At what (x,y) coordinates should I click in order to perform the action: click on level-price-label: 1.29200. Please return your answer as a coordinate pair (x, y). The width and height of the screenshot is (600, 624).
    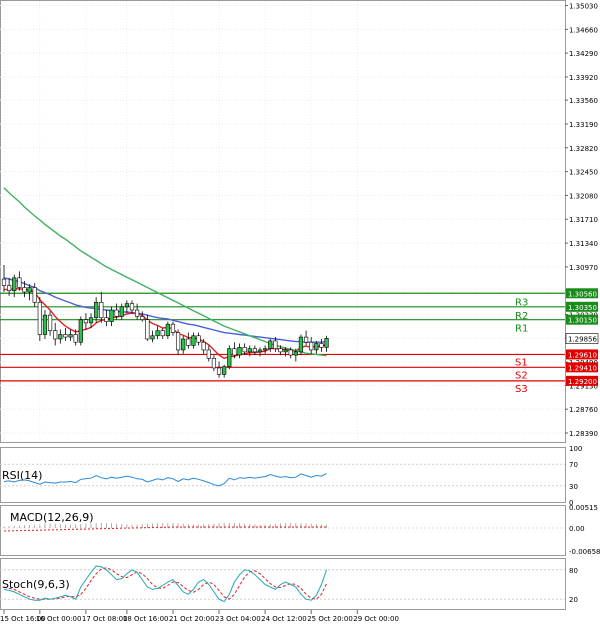
    Looking at the image, I should click on (582, 382).